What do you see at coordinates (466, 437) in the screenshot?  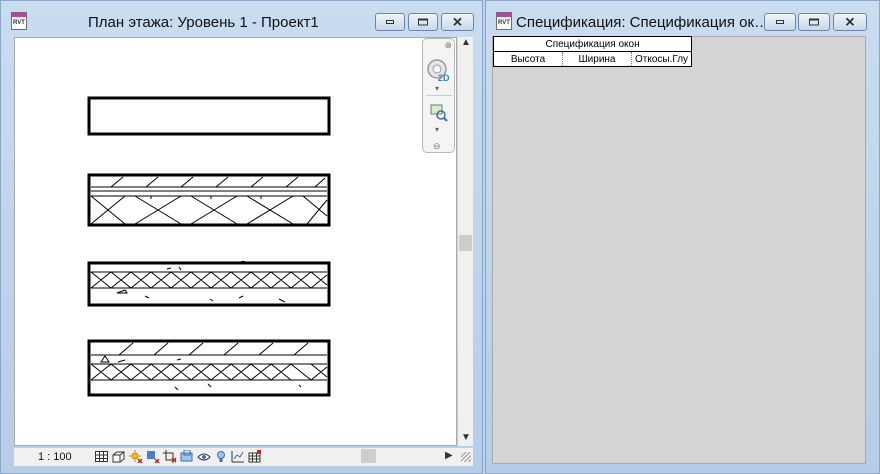 I see `scroll-down-icon: ▼` at bounding box center [466, 437].